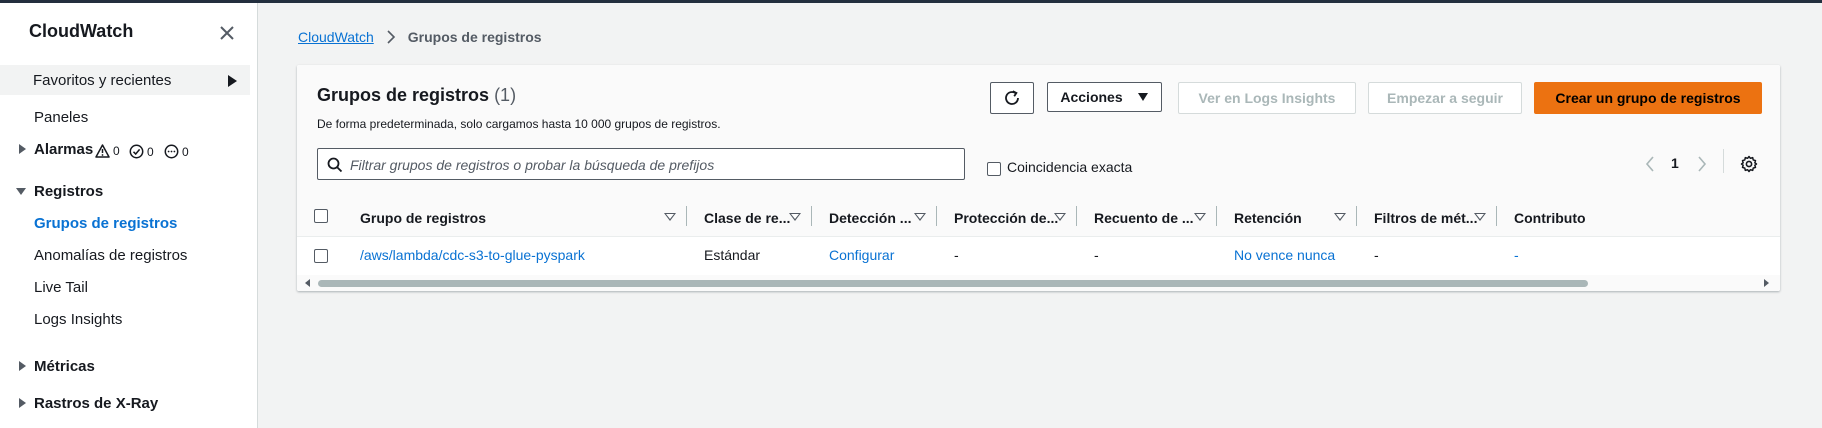 This screenshot has width=1822, height=428. What do you see at coordinates (335, 165) in the screenshot?
I see `search-icon` at bounding box center [335, 165].